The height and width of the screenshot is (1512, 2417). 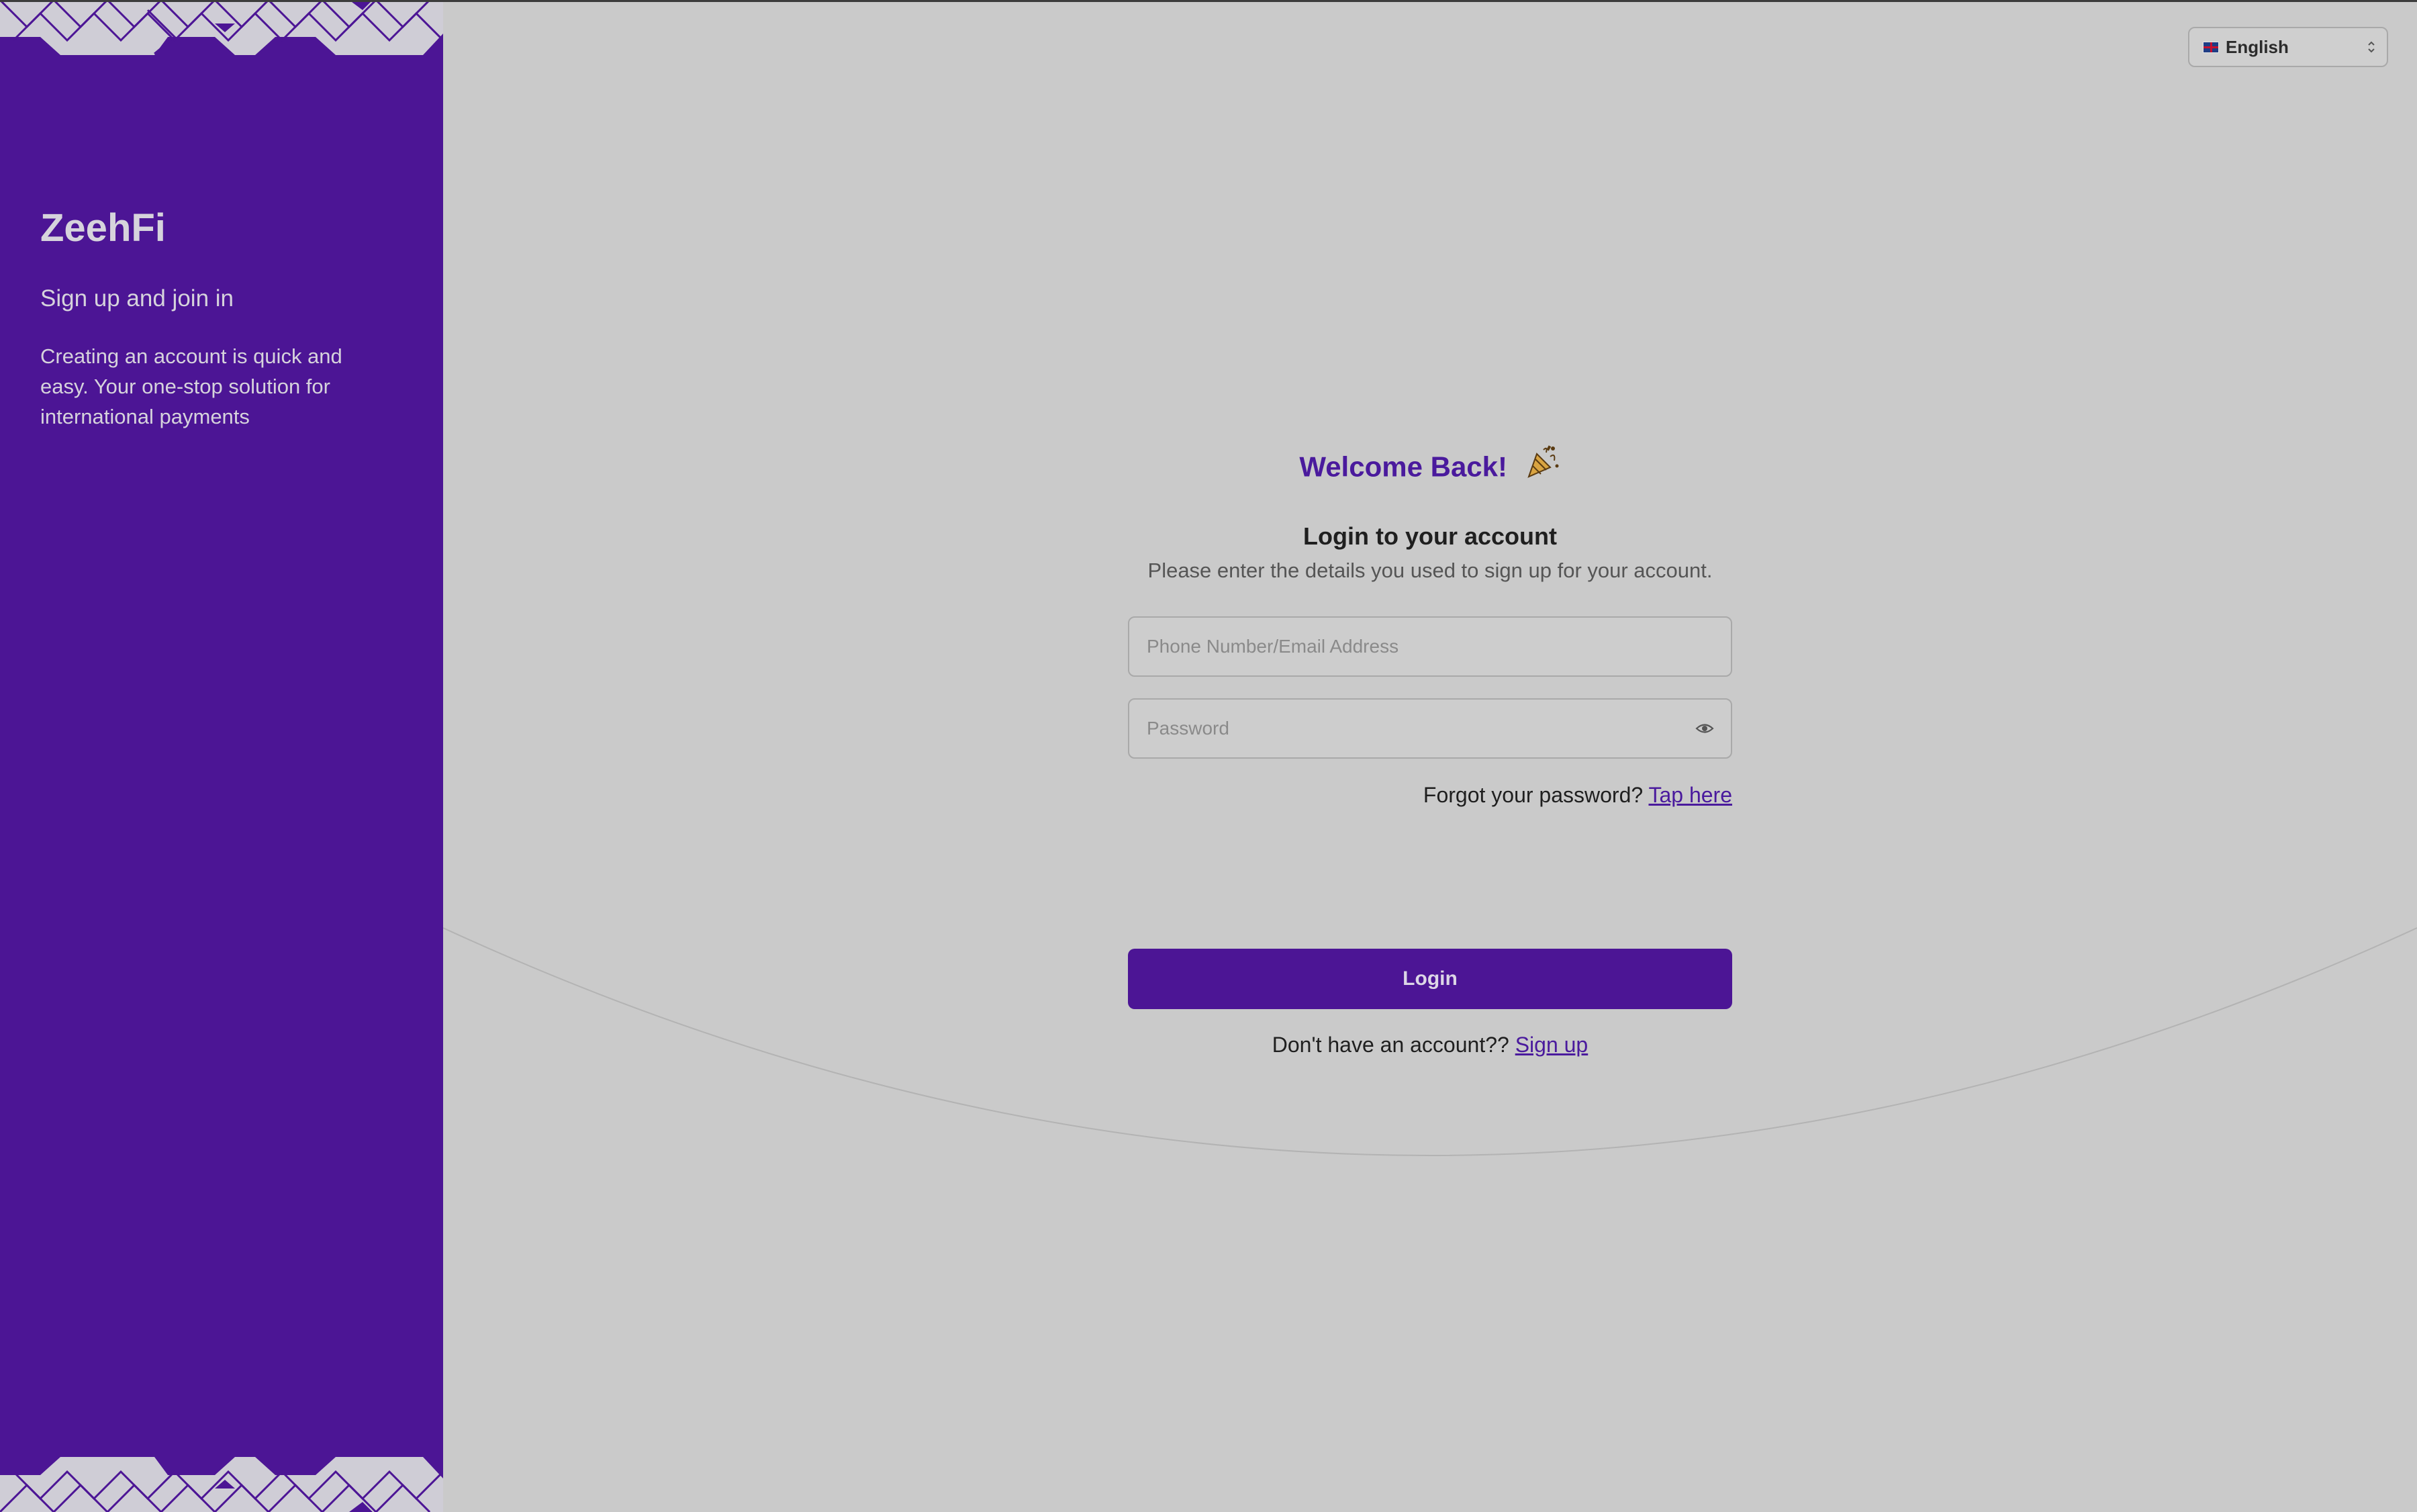 I want to click on window-top-border, so click(x=1208, y=1).